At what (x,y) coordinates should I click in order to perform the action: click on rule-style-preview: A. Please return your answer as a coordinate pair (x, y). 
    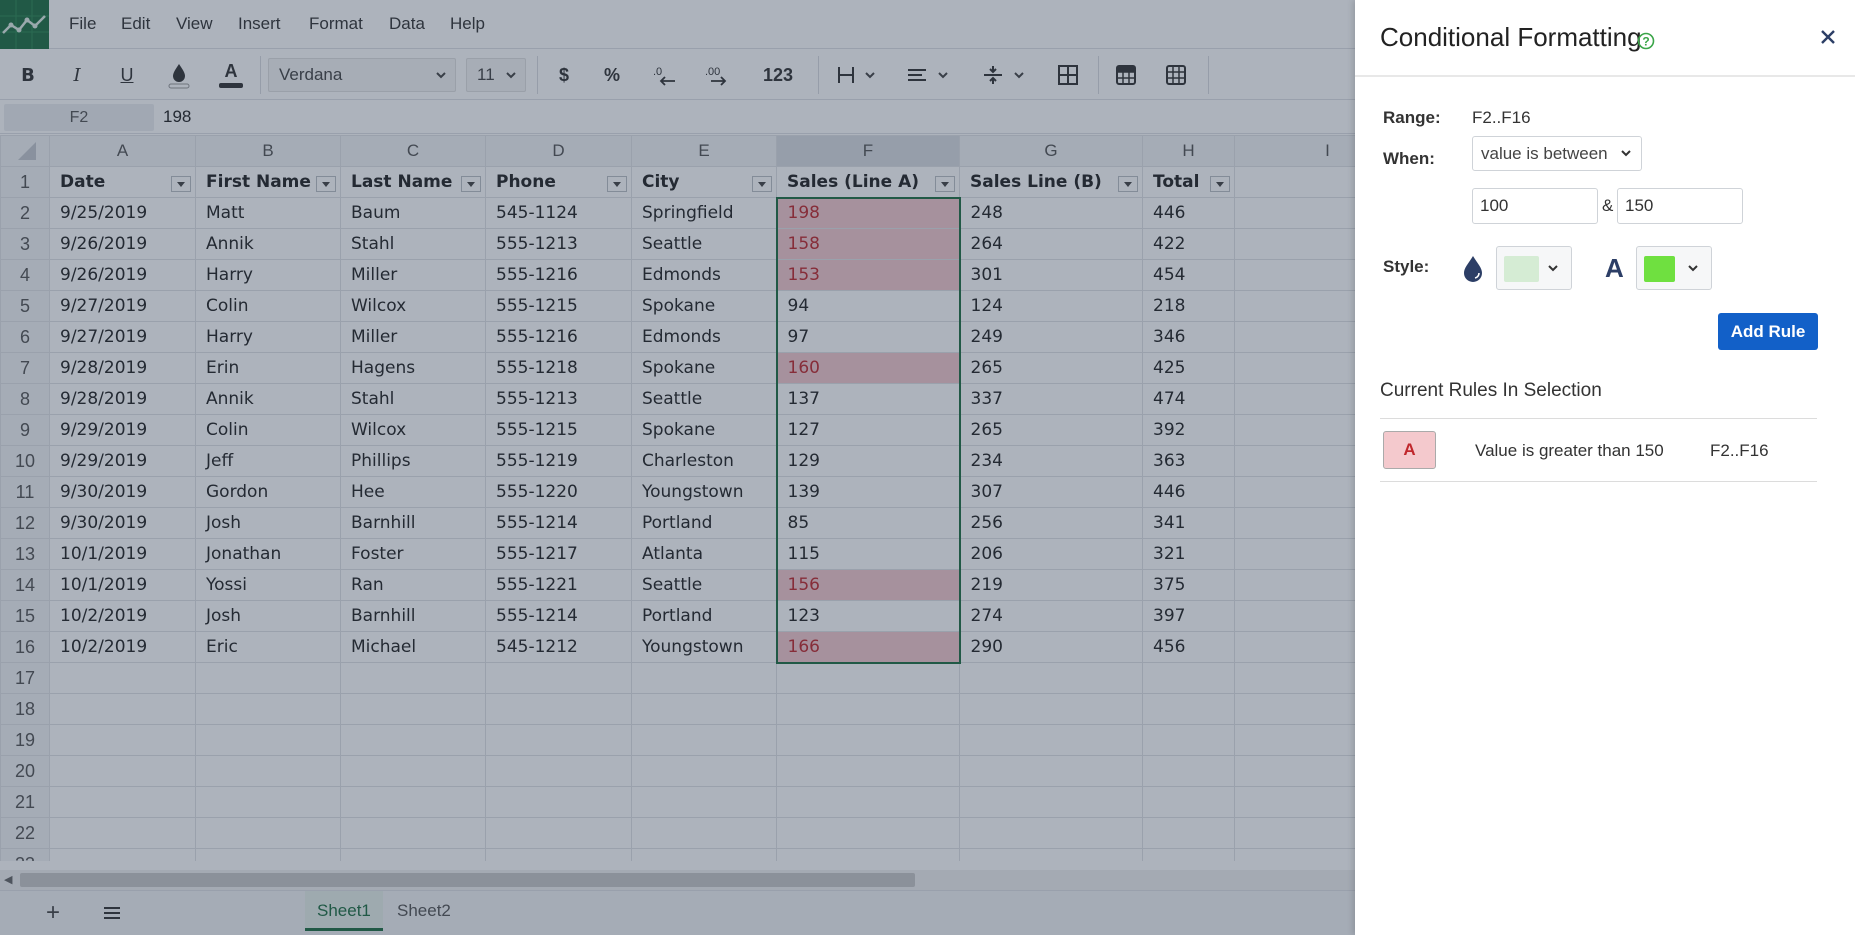
    Looking at the image, I should click on (1409, 450).